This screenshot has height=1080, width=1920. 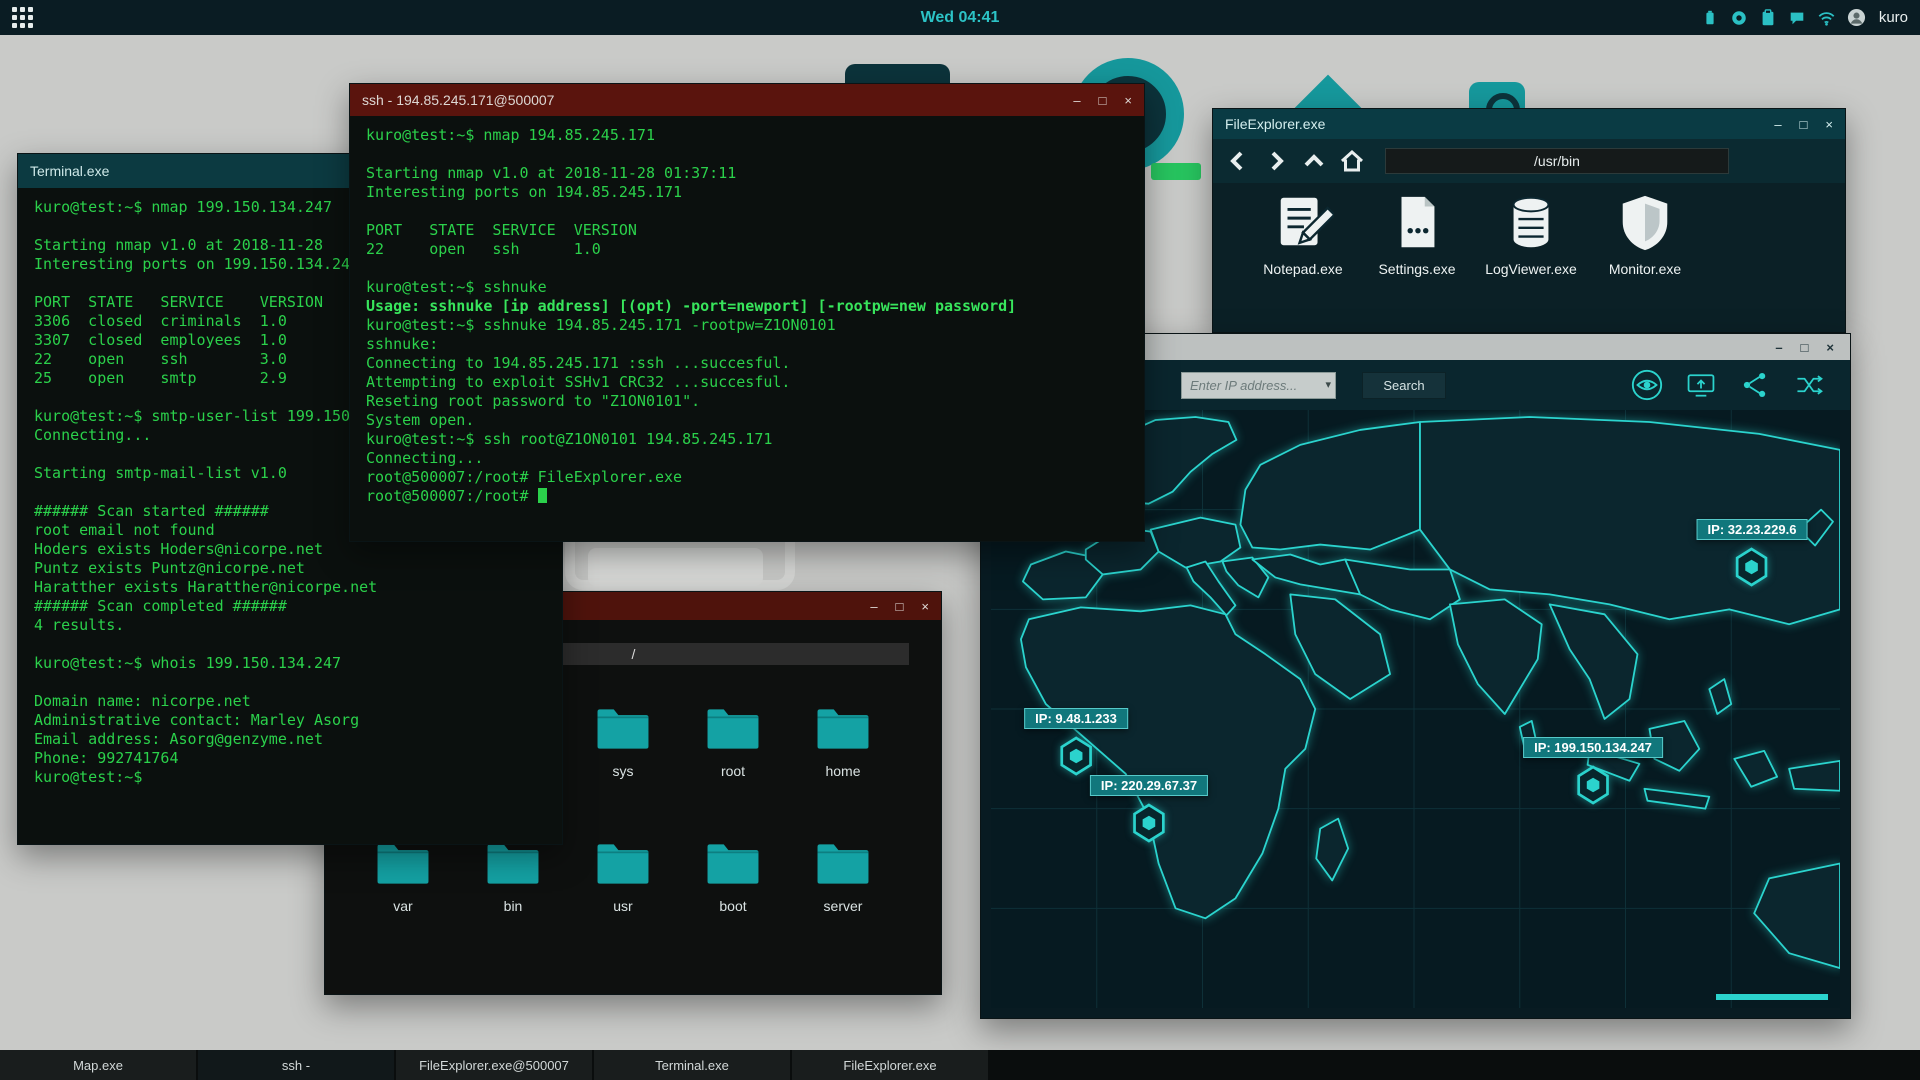 I want to click on folder-item-usr: usr, so click(x=623, y=884).